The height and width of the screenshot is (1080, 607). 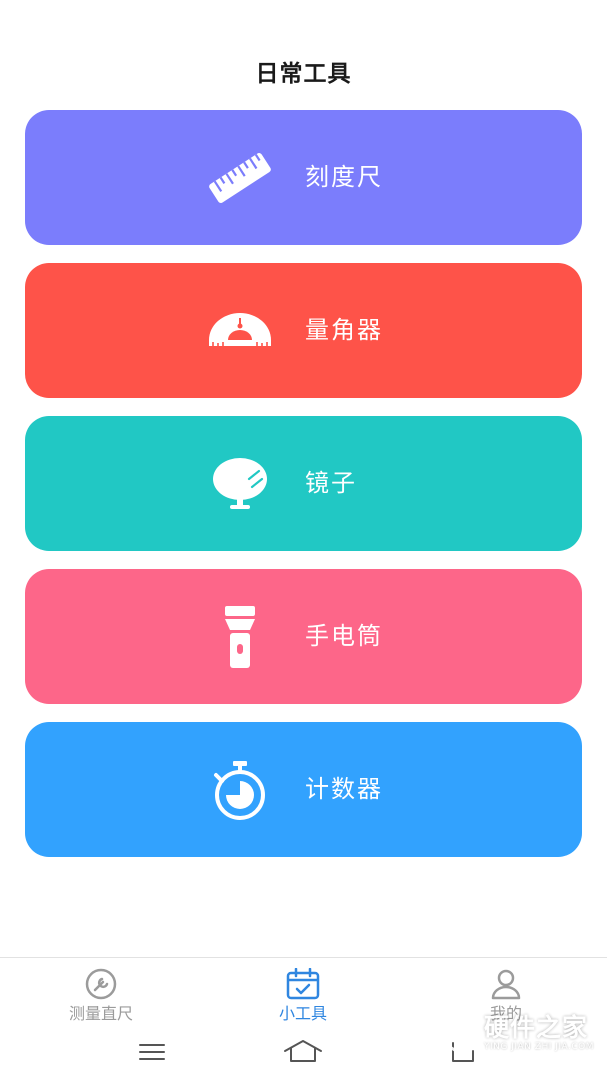 I want to click on back-icon, so click(x=463, y=1052).